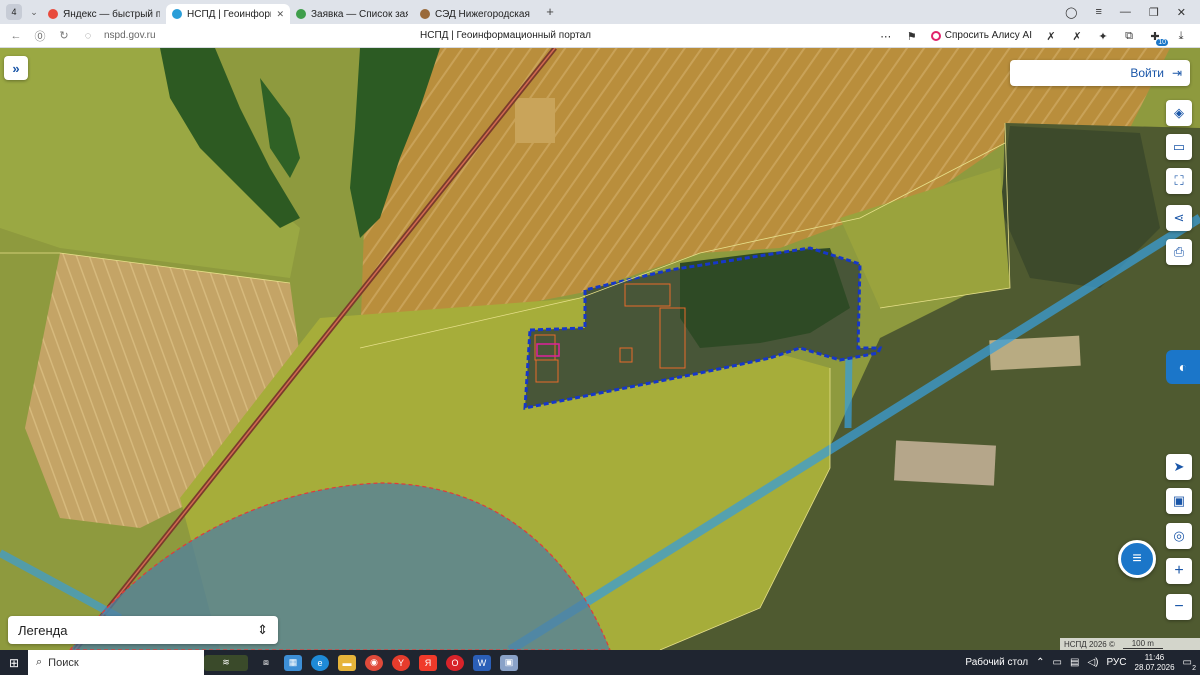  What do you see at coordinates (1129, 36) in the screenshot?
I see `collections-icon: ⧉` at bounding box center [1129, 36].